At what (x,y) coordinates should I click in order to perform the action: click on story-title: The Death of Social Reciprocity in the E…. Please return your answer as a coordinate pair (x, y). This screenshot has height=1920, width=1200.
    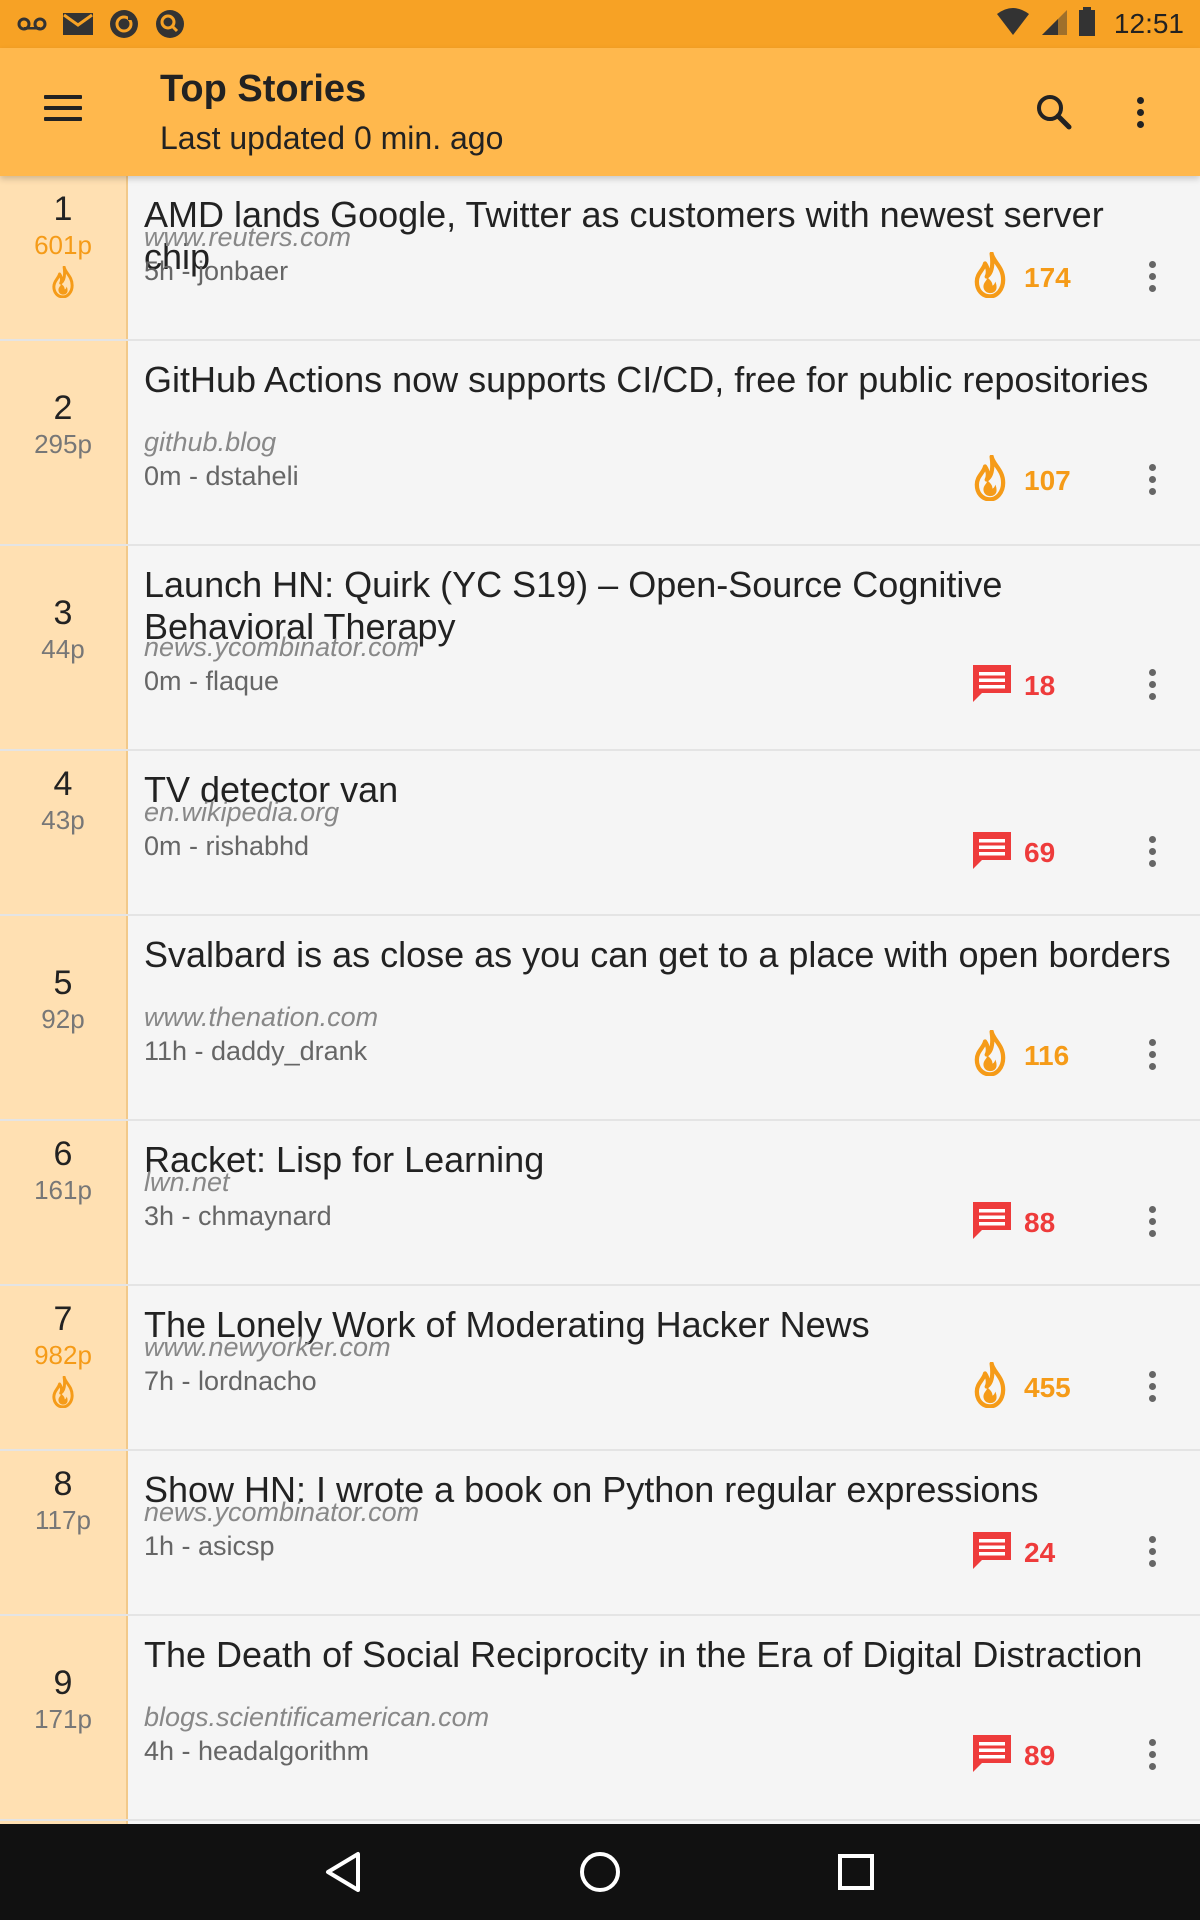
    Looking at the image, I should click on (659, 1655).